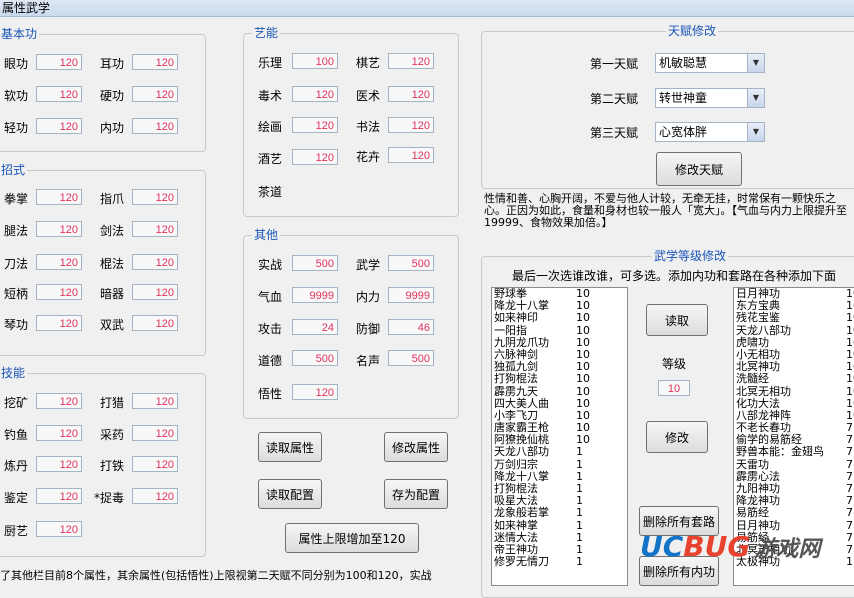 The height and width of the screenshot is (598, 854). What do you see at coordinates (416, 447) in the screenshot?
I see `modify-attributes-button: 修改属性` at bounding box center [416, 447].